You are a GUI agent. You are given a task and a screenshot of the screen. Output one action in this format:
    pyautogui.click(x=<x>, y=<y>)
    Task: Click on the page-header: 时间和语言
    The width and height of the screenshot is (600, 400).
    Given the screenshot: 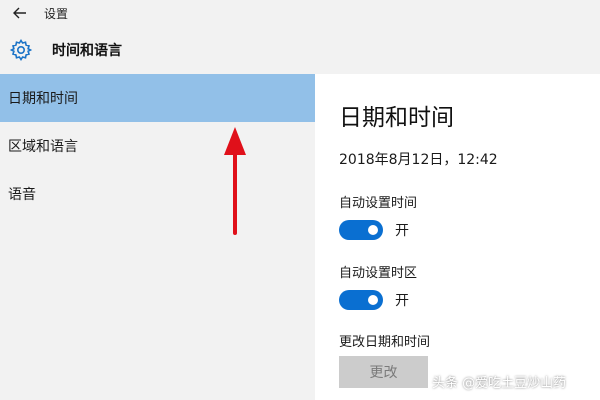 What is the action you would take?
    pyautogui.click(x=300, y=50)
    